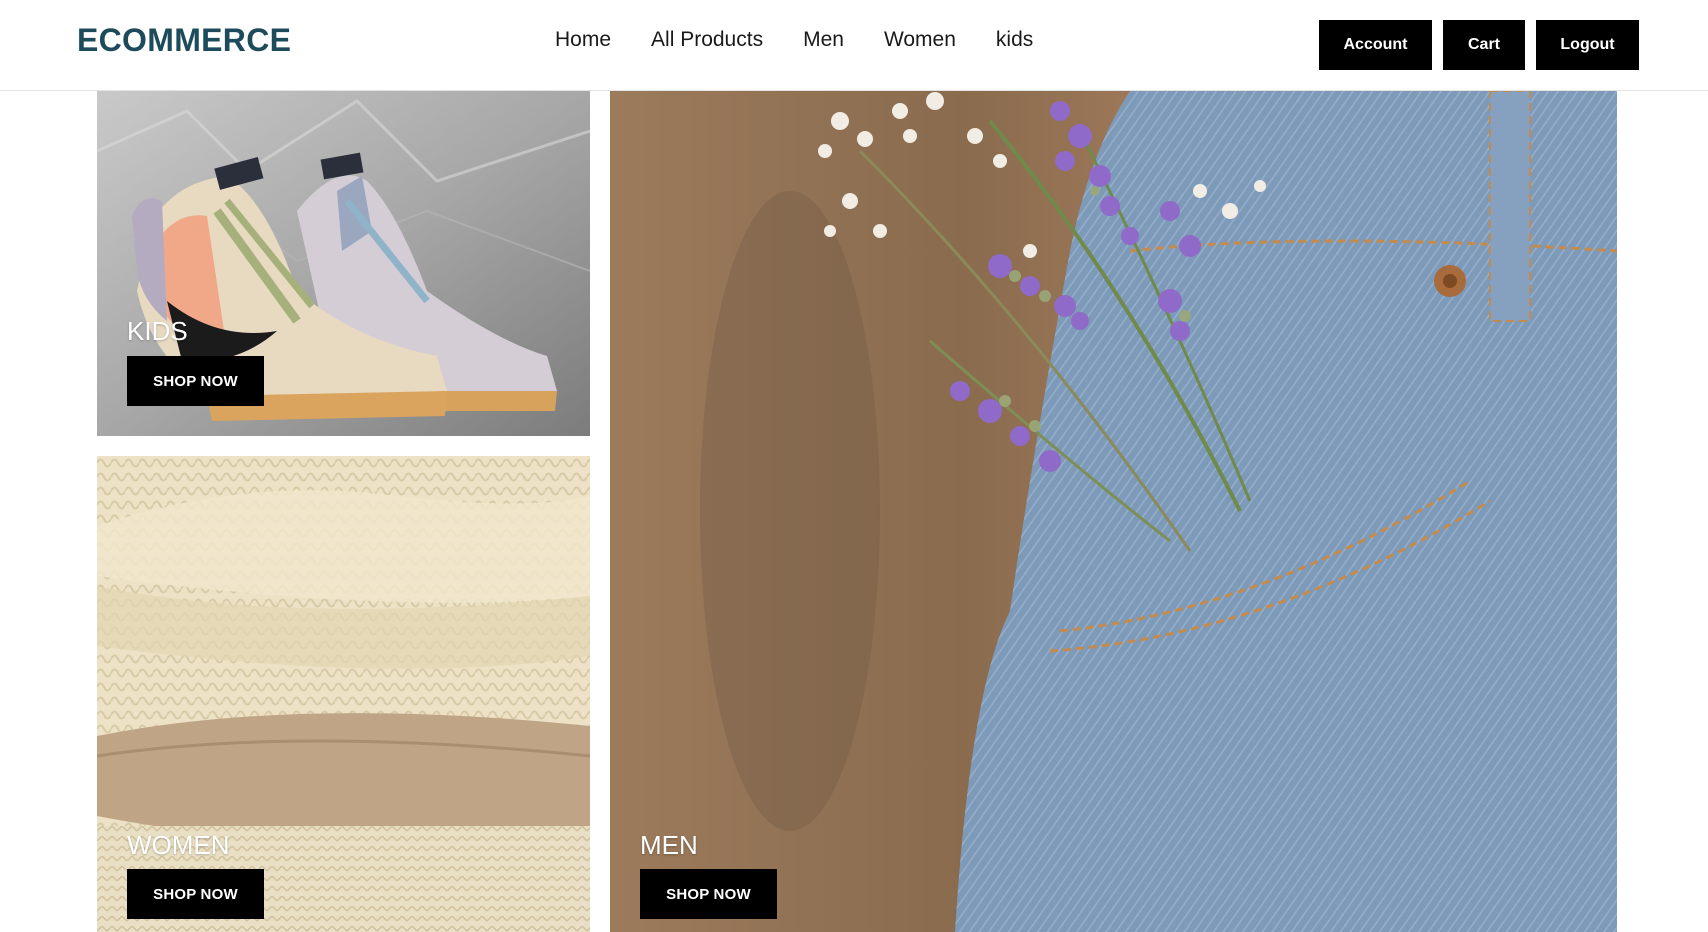 Image resolution: width=1708 pixels, height=932 pixels. Describe the element at coordinates (794, 40) in the screenshot. I see `main-nav: Home All Products Men Women kids` at that location.